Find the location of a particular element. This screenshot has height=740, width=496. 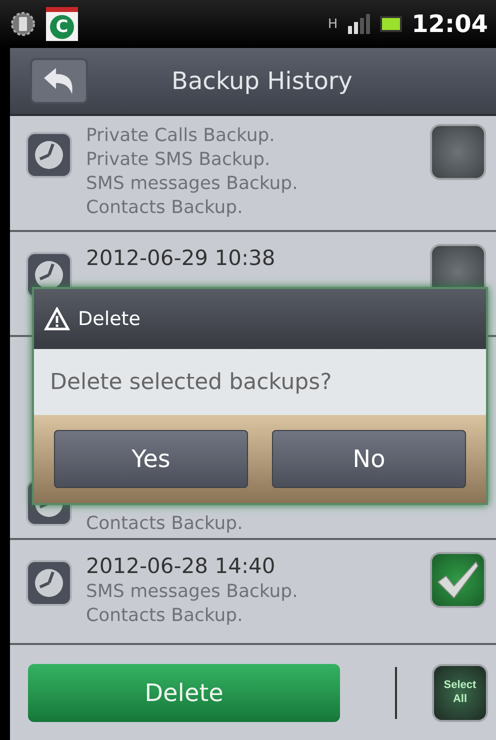

battery-icon is located at coordinates (391, 24).